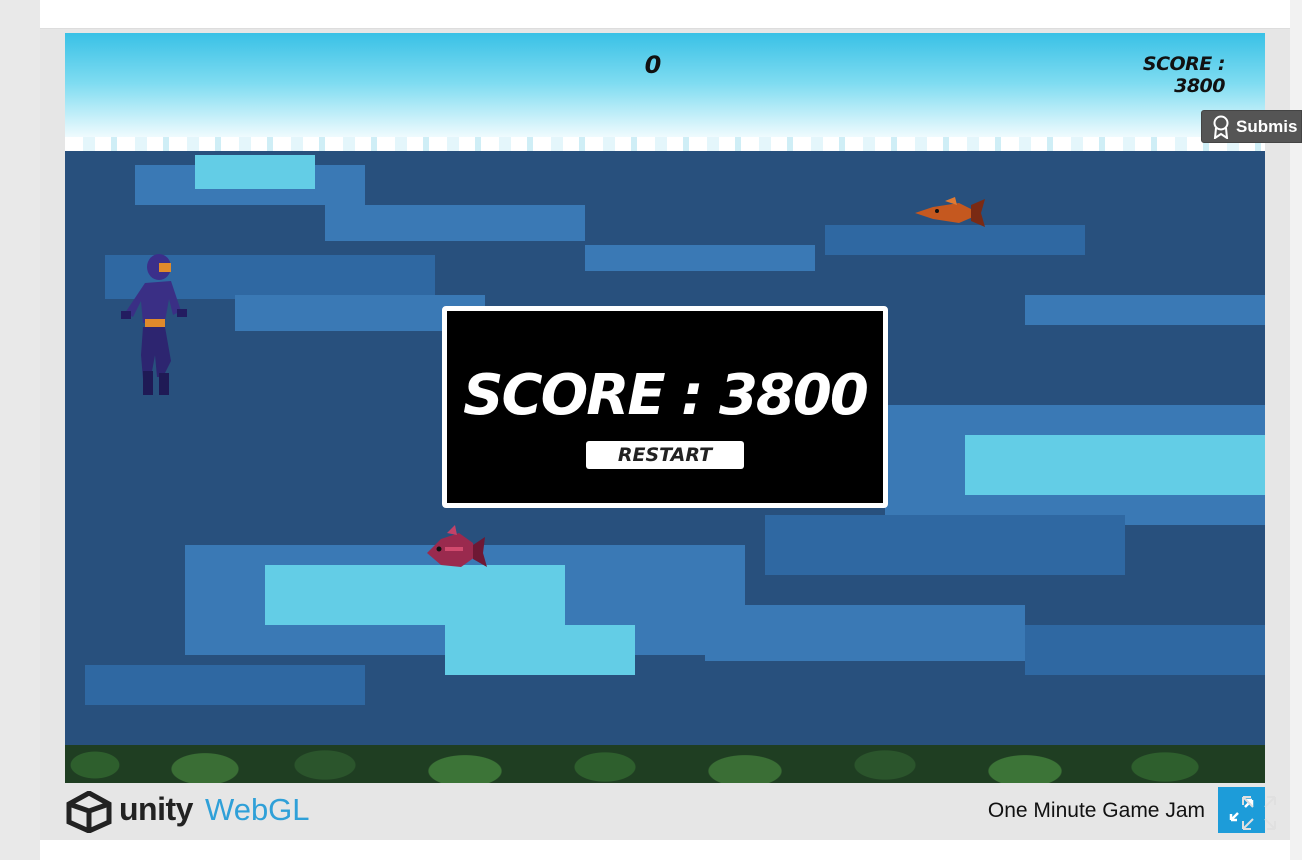 This screenshot has width=1302, height=860. What do you see at coordinates (665, 850) in the screenshot?
I see `page-bottom-strip` at bounding box center [665, 850].